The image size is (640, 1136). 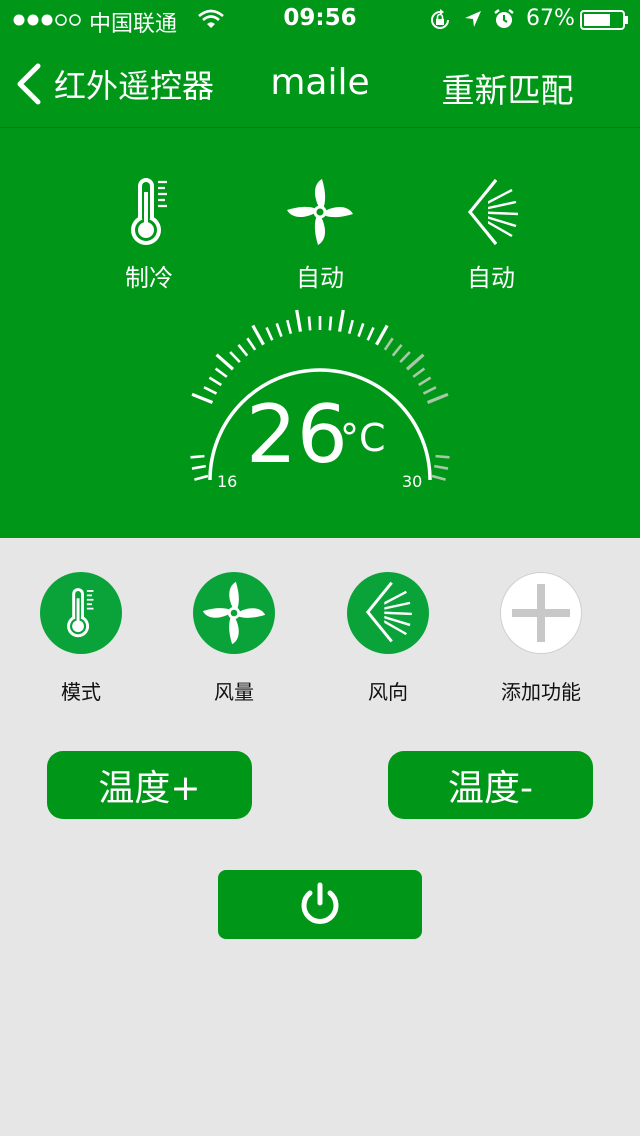 What do you see at coordinates (47, 22) in the screenshot?
I see `signal-strength-icon` at bounding box center [47, 22].